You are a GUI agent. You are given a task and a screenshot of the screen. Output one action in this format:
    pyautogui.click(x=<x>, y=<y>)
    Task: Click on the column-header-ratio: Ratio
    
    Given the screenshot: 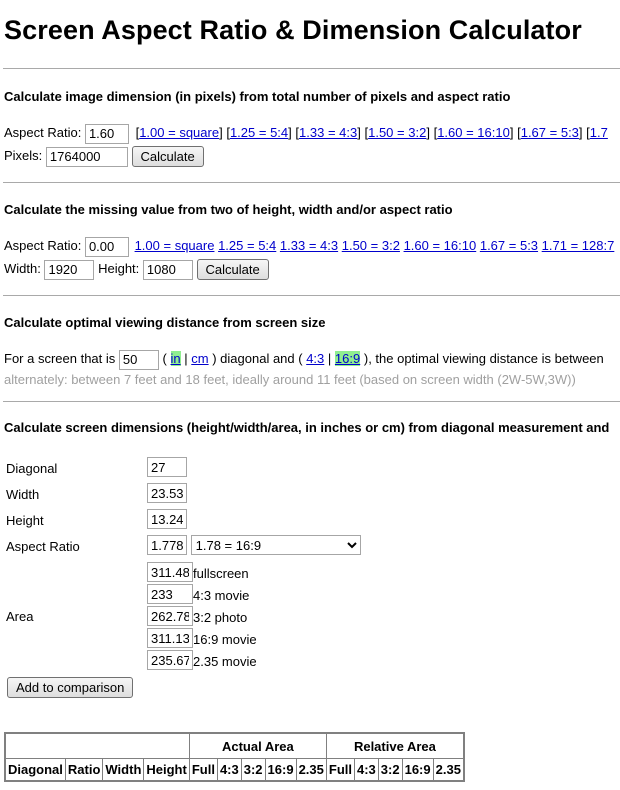 What is the action you would take?
    pyautogui.click(x=84, y=770)
    